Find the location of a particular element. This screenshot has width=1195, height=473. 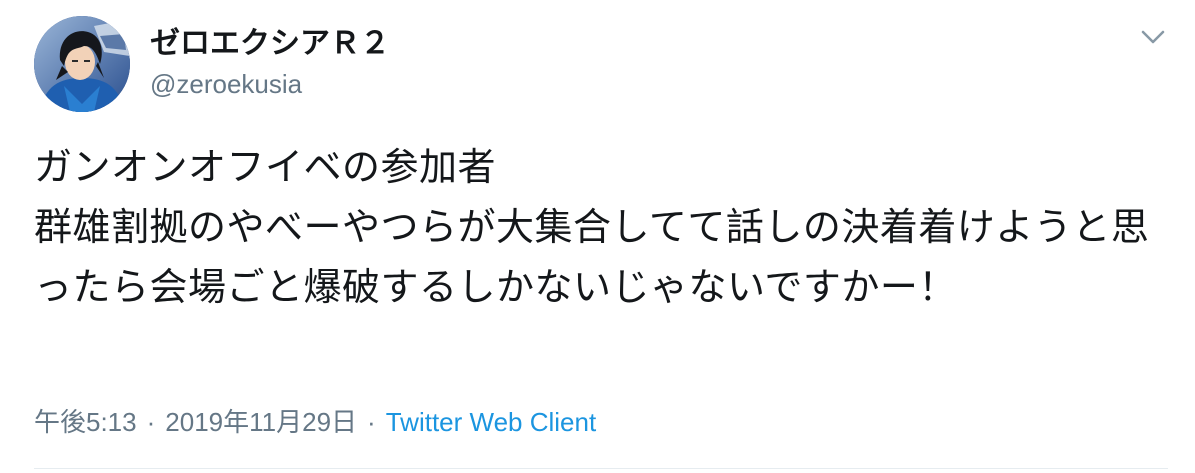

display-name: ゼロエクシアＲ２ is located at coordinates (270, 44).